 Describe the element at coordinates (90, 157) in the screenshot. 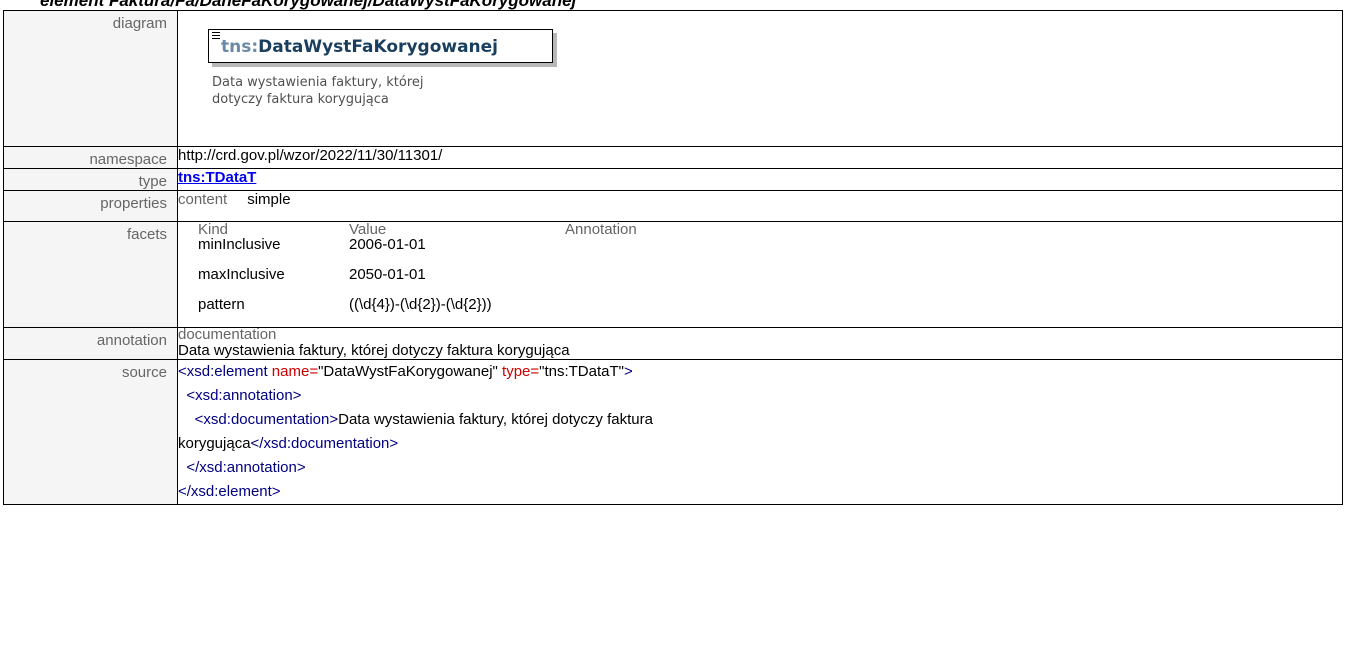

I see `label-namespace: namespace` at that location.